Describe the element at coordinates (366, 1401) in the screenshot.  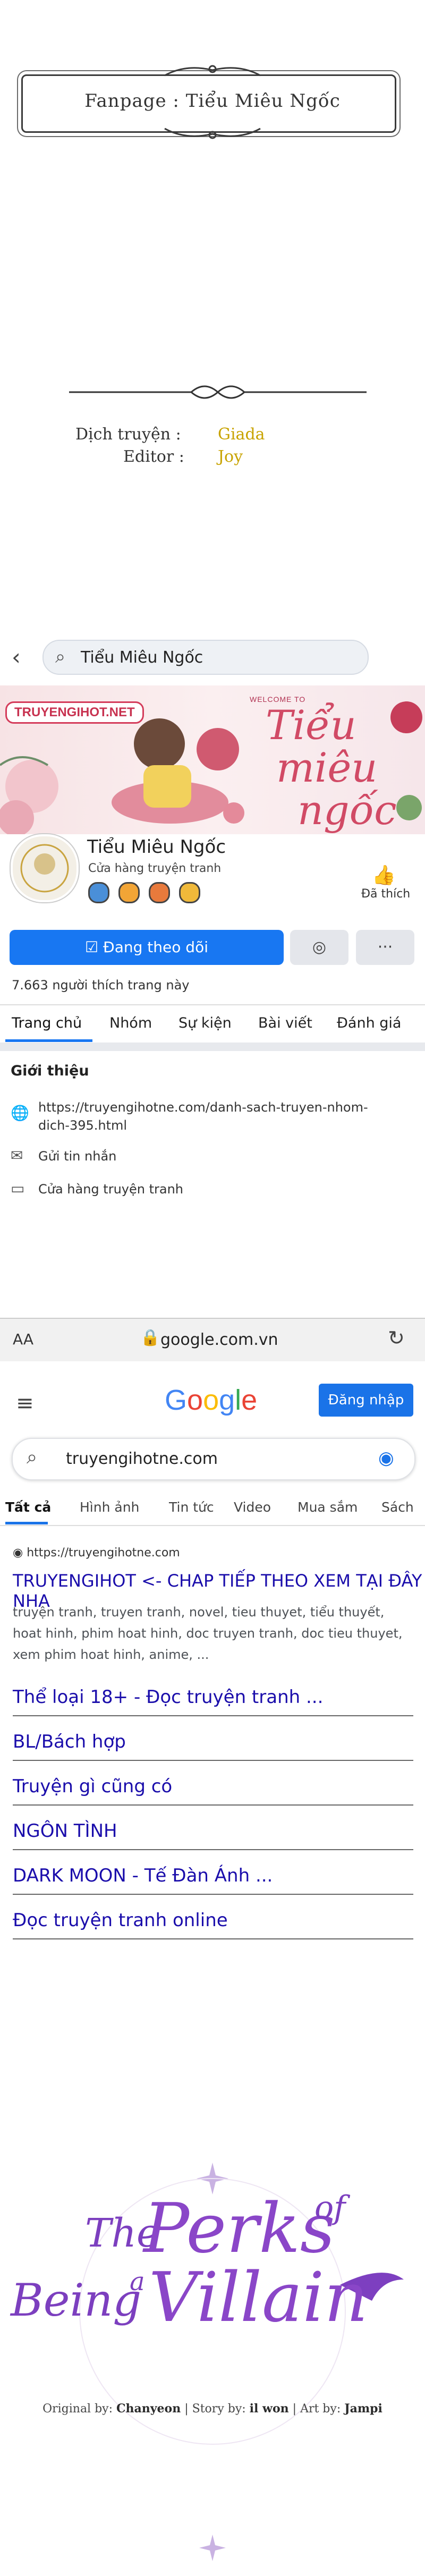
I see `sign-in-button: Đăng nhập` at that location.